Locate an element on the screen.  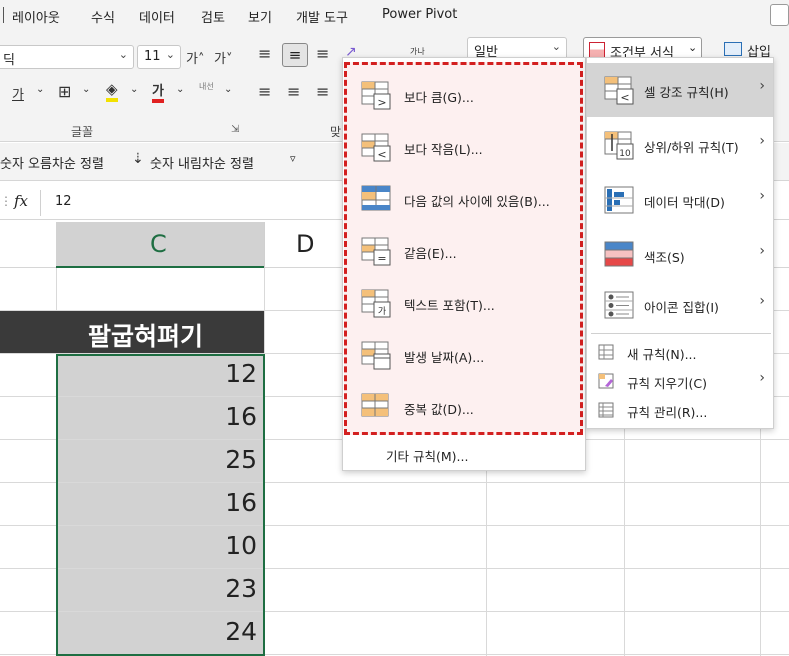
font-color-icon: 가 is located at coordinates (158, 91).